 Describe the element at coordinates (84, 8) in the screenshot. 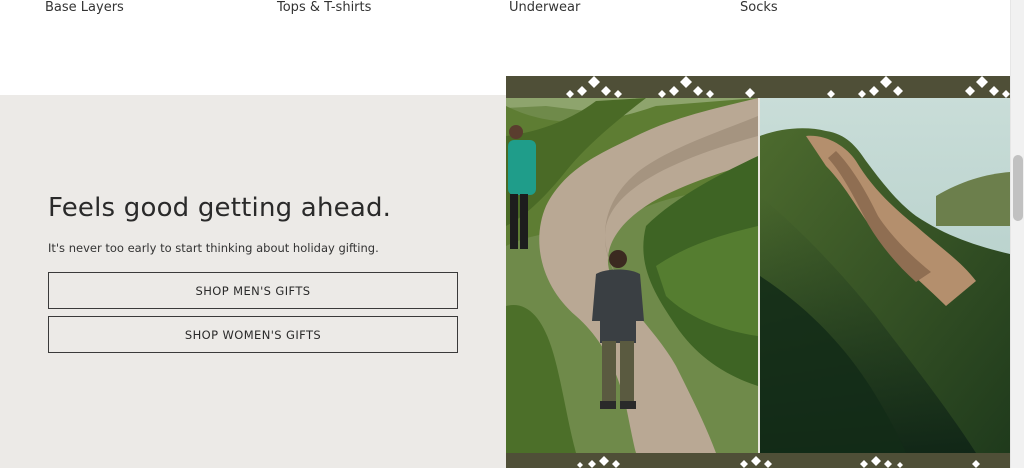

I see `category-link-base-layers: Base Layers` at that location.